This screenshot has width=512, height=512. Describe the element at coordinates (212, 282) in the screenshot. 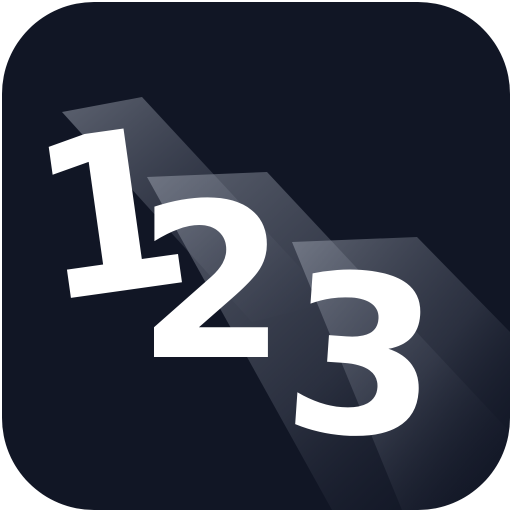

I see `digit-two: 2` at that location.